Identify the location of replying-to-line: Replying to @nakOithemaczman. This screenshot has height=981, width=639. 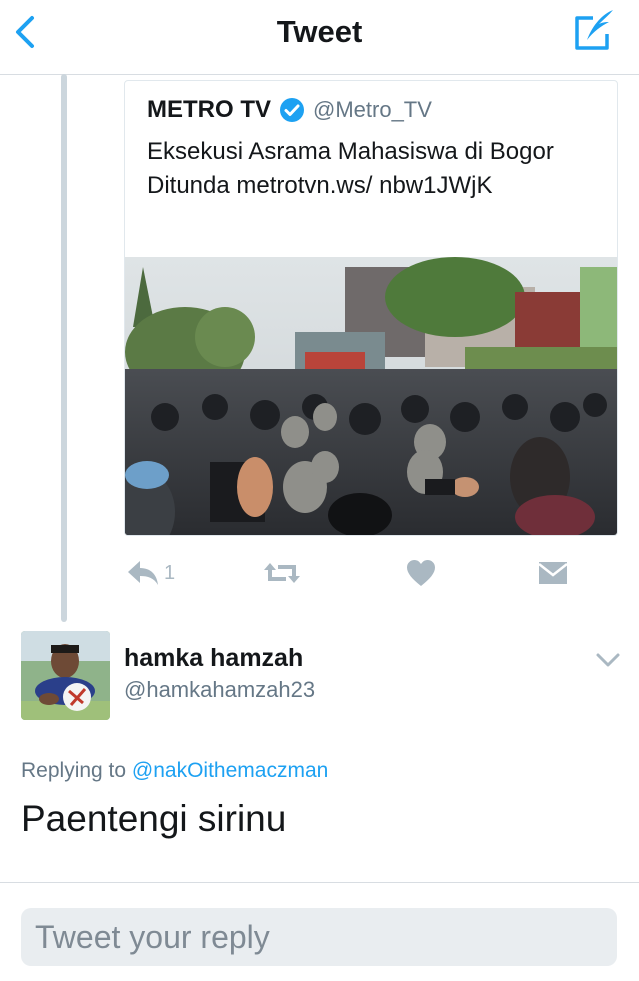
(174, 771).